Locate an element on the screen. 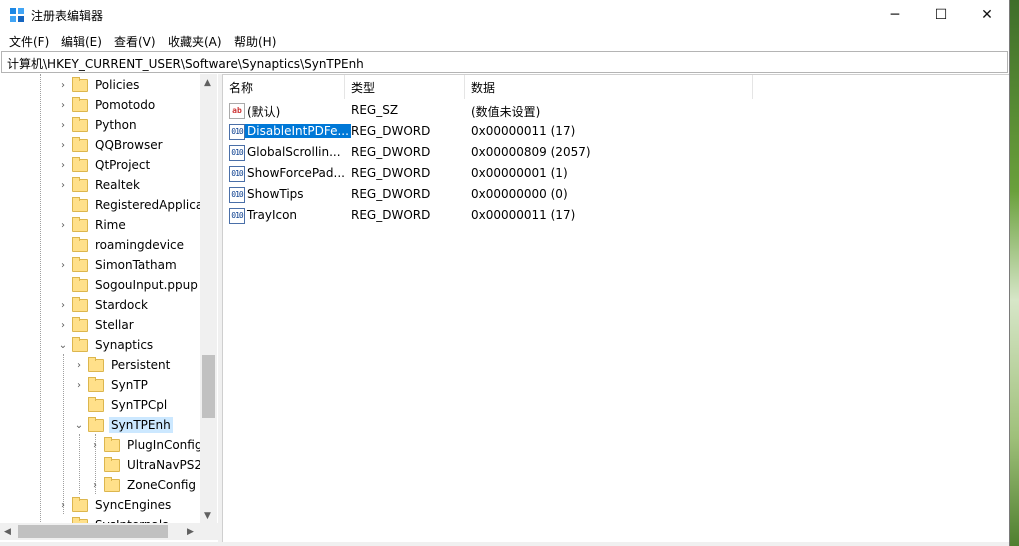 Image resolution: width=1019 pixels, height=546 pixels. tree-item: › Pomotodo is located at coordinates (107, 105).